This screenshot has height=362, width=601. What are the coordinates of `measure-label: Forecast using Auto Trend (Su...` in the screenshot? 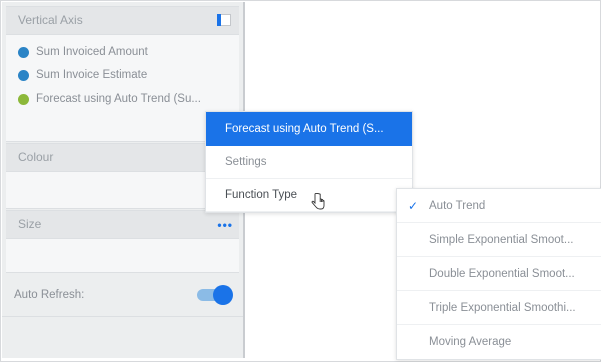 It's located at (118, 99).